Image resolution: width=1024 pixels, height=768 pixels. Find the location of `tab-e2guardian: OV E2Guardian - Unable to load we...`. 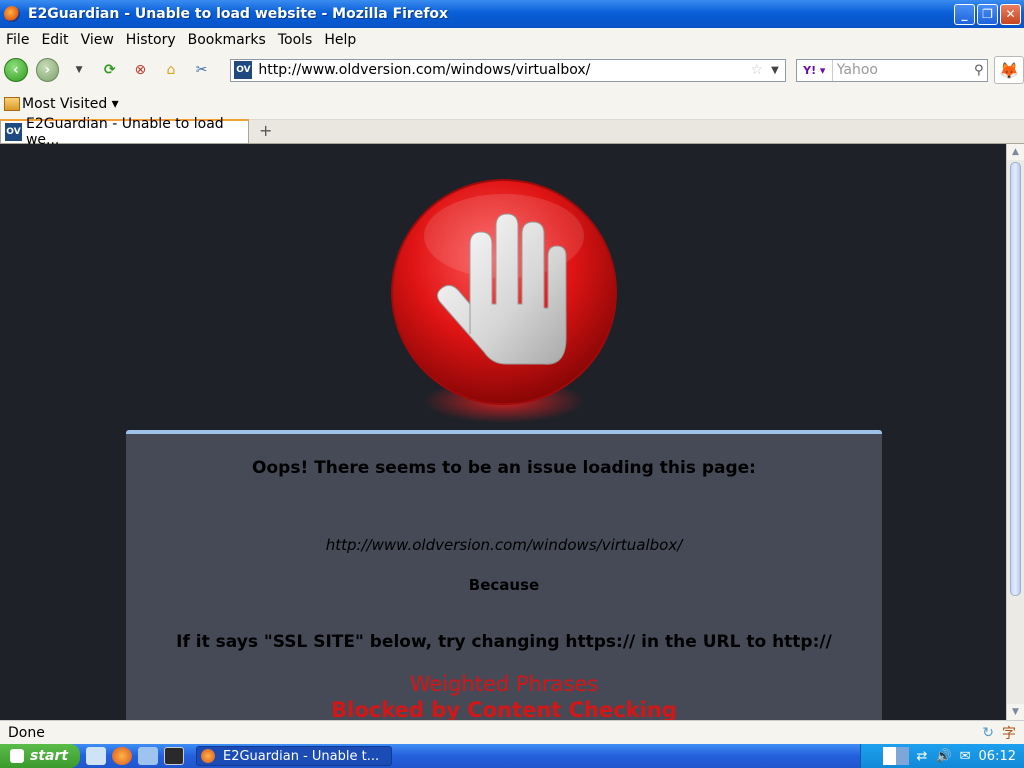

tab-e2guardian: OV E2Guardian - Unable to load we... is located at coordinates (124, 132).